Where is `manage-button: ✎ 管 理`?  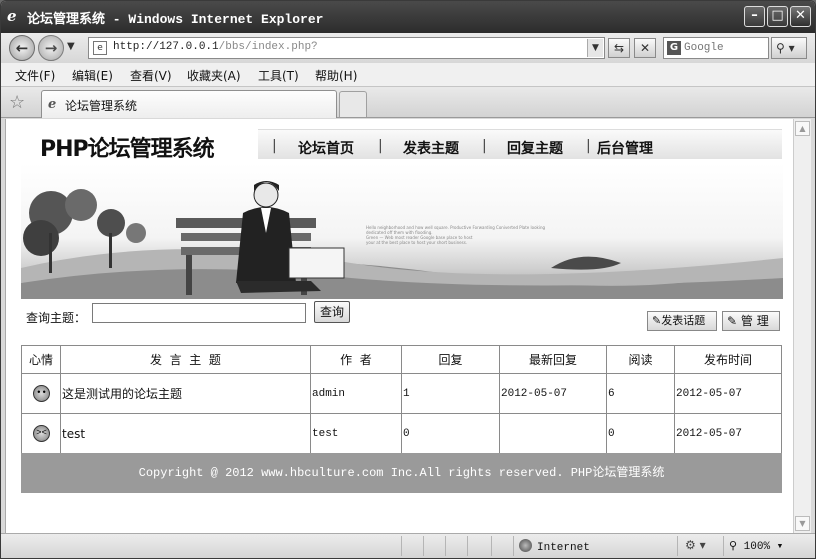
manage-button: ✎ 管 理 is located at coordinates (751, 321).